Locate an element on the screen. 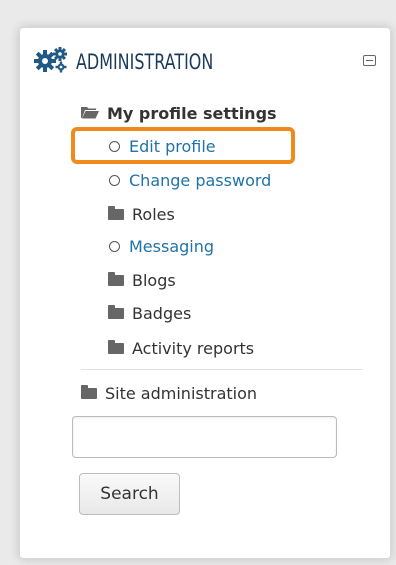 The image size is (396, 565). gears-icon is located at coordinates (51, 62).